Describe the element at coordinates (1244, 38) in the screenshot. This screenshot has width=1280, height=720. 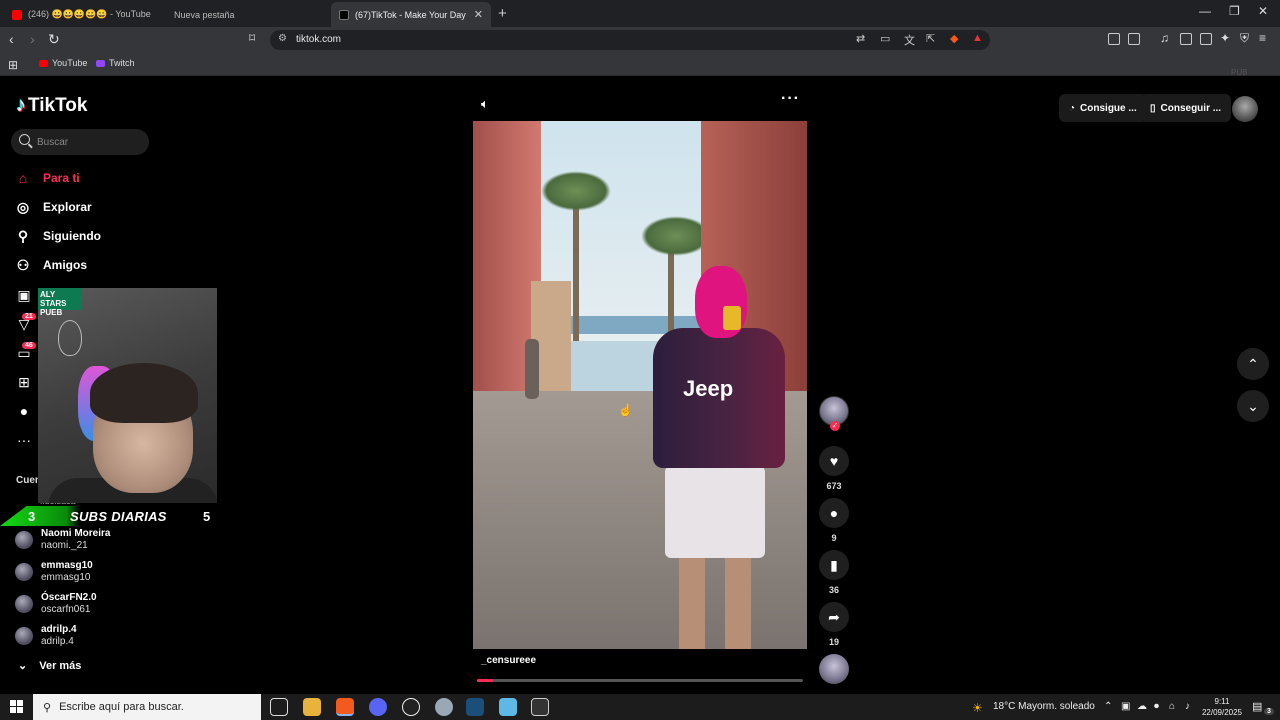
I see `vpn-icon: ⛨` at that location.